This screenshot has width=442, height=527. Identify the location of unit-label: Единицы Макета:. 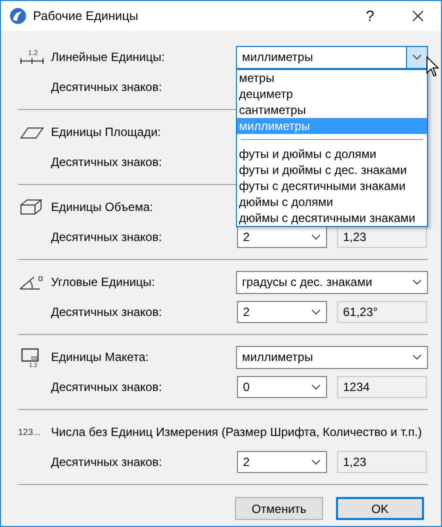
(100, 357).